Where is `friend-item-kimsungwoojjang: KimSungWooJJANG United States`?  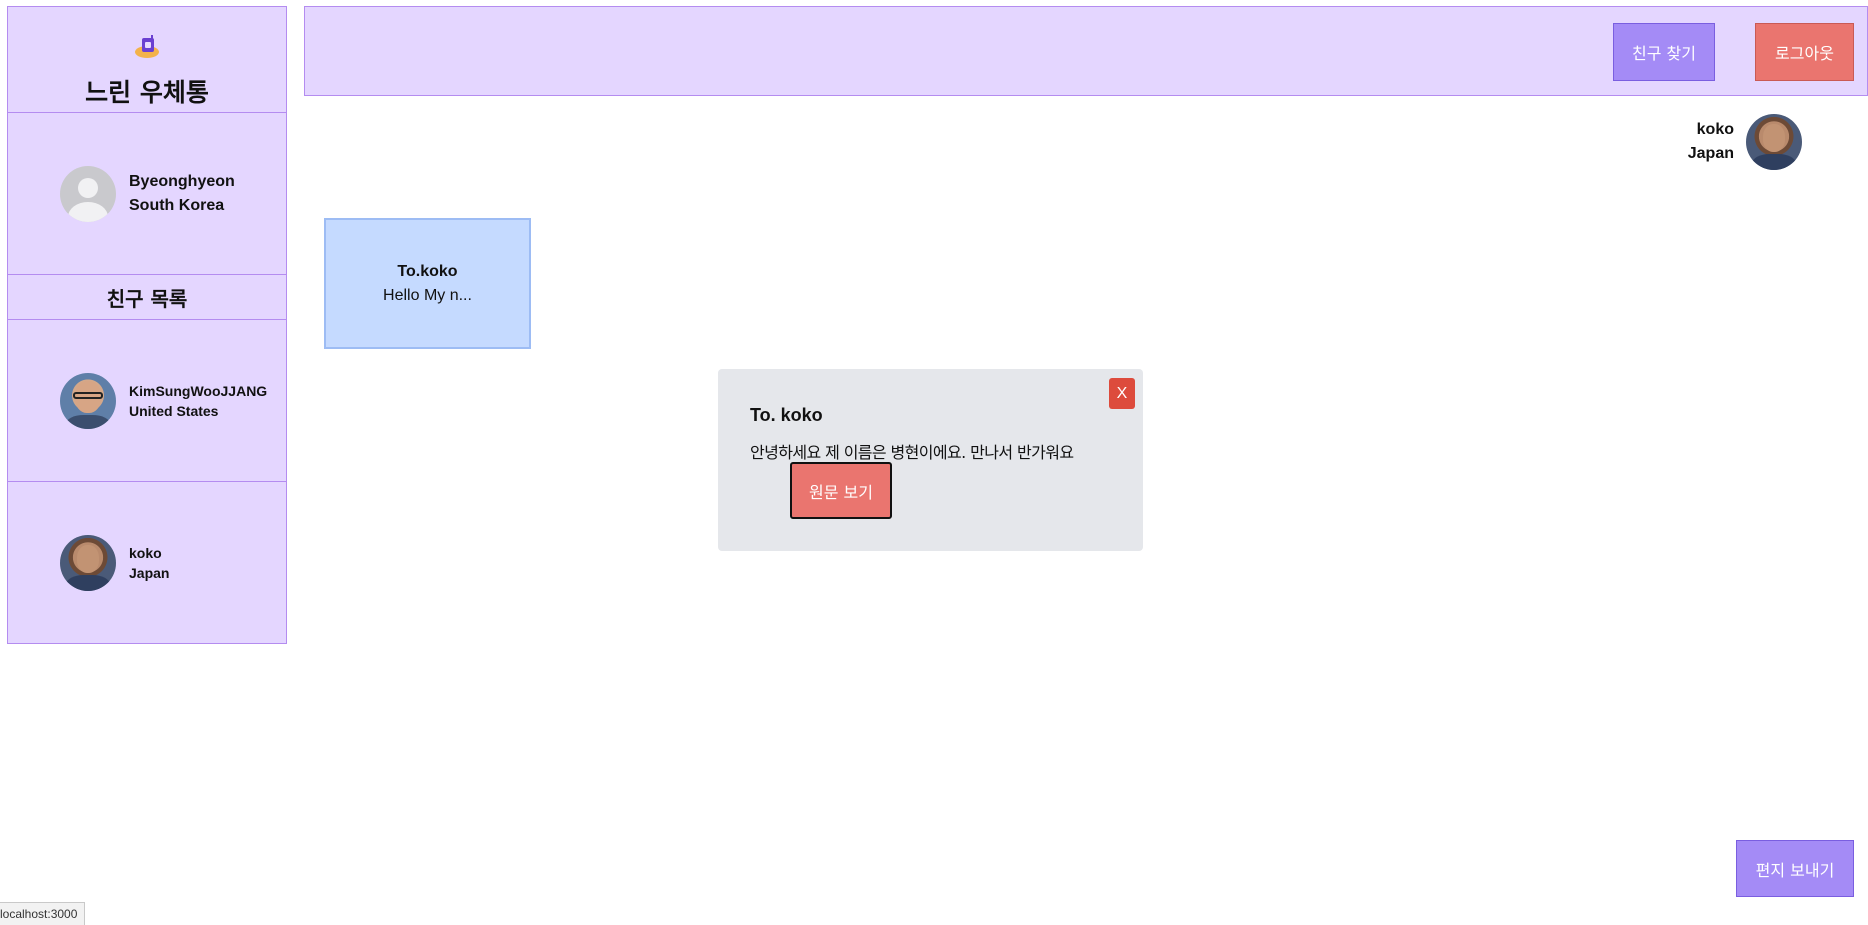
friend-item-kimsungwoojjang: KimSungWooJJANG United States is located at coordinates (147, 400).